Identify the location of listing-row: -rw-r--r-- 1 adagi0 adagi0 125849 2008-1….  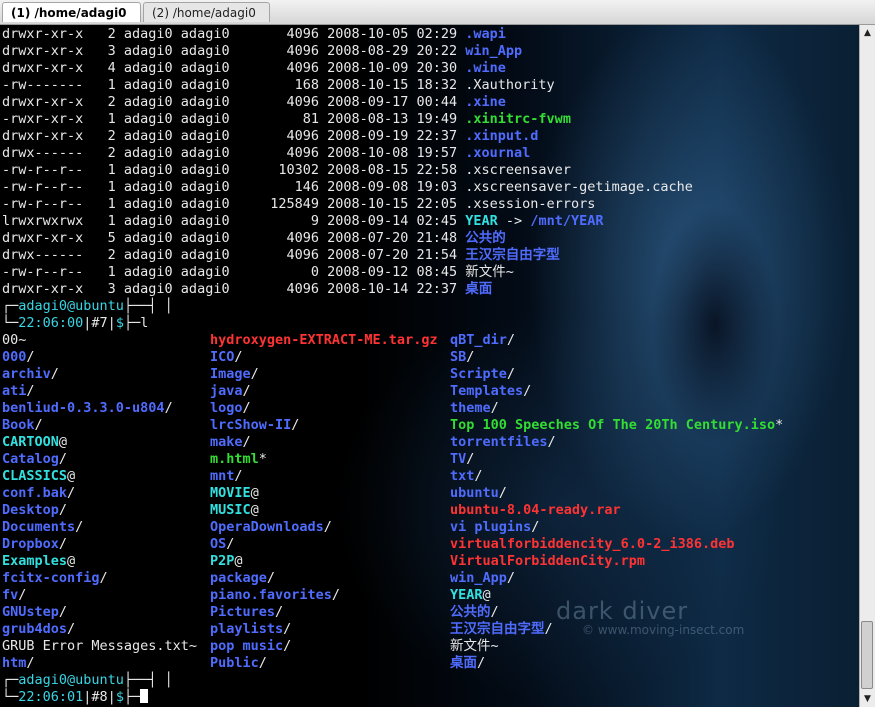
(299, 204).